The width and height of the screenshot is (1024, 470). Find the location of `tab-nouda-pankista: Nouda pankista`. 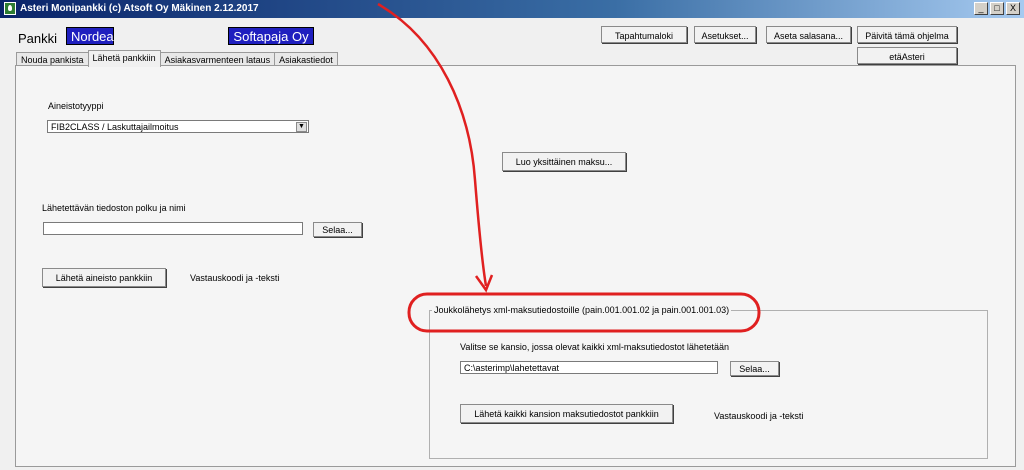

tab-nouda-pankista: Nouda pankista is located at coordinates (52, 59).